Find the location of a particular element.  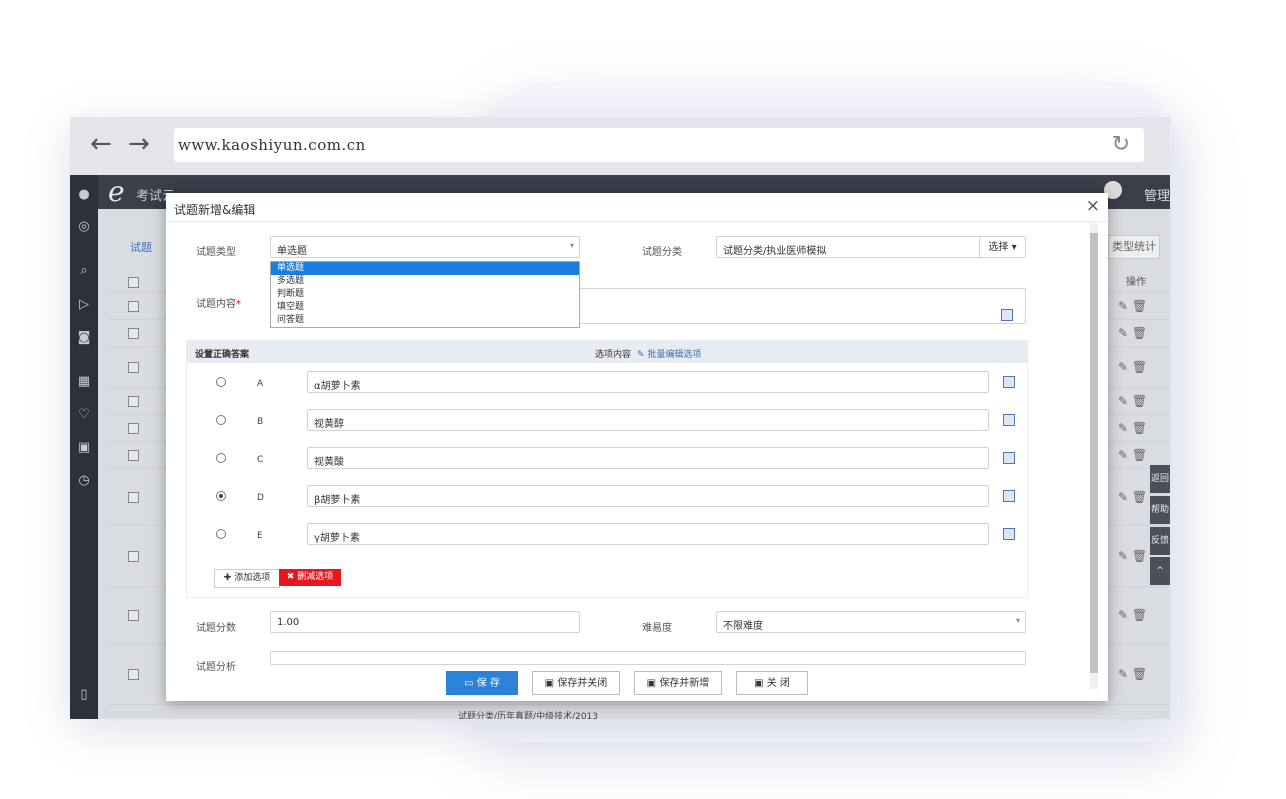

option-input: β胡萝卜素 is located at coordinates (648, 496).